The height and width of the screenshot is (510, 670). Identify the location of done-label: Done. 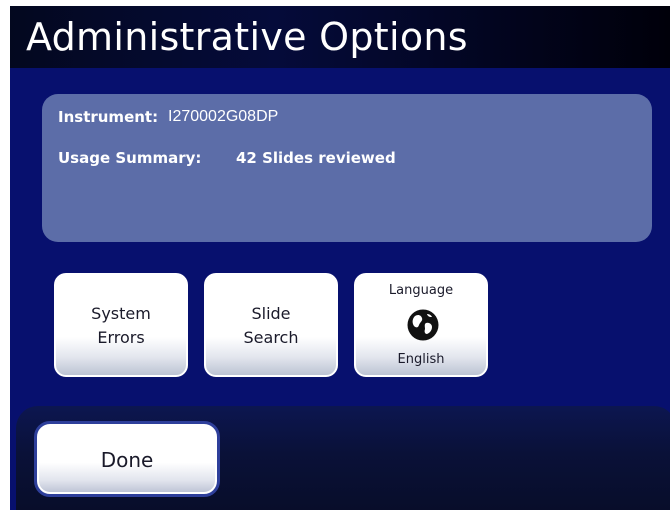
(127, 460).